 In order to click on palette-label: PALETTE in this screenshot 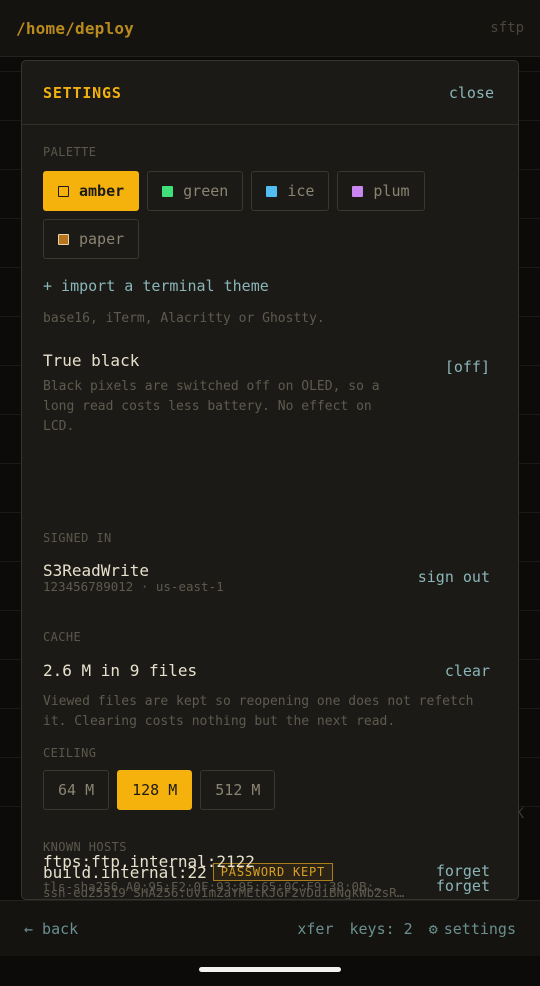, I will do `click(70, 152)`.